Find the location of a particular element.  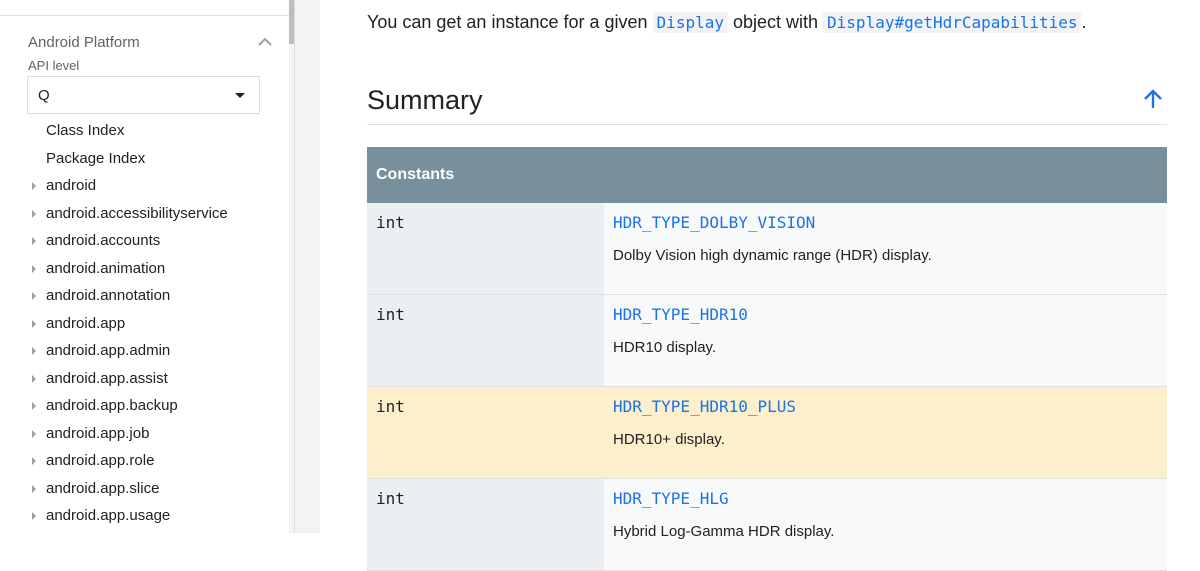

constant-name-link: HDR_TYPE_DOLBY_VISION is located at coordinates (890, 229).